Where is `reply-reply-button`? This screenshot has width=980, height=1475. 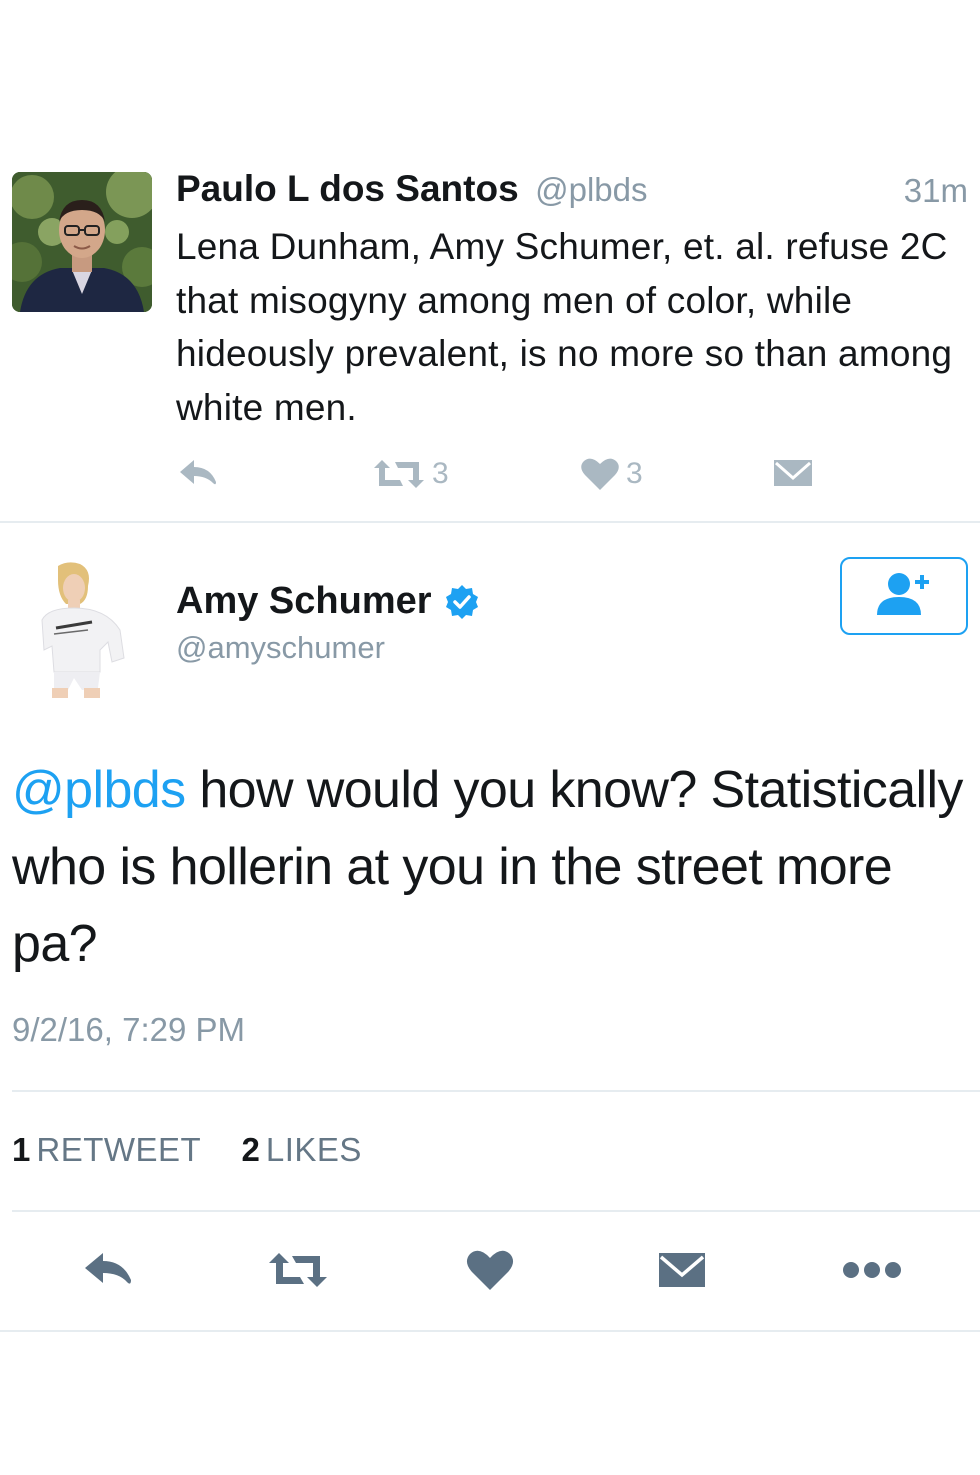
reply-reply-button is located at coordinates (199, 474).